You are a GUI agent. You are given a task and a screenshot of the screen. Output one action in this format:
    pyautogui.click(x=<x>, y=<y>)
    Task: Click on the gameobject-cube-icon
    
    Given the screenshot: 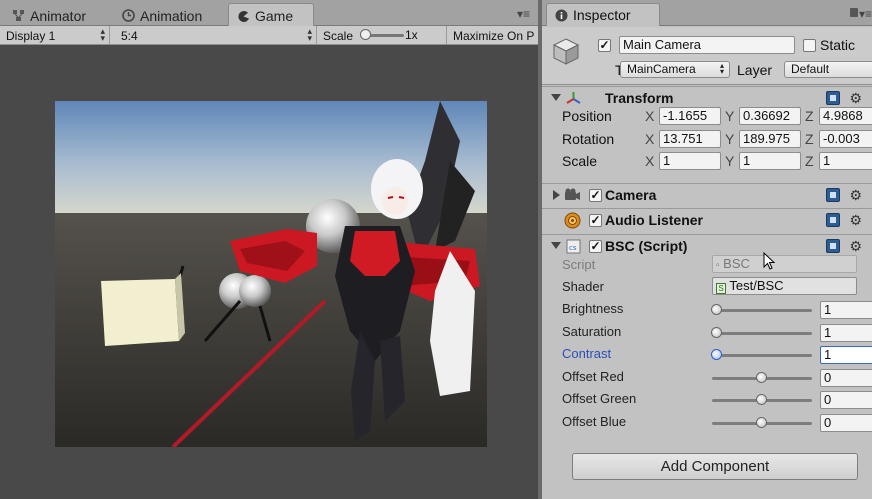 What is the action you would take?
    pyautogui.click(x=566, y=51)
    